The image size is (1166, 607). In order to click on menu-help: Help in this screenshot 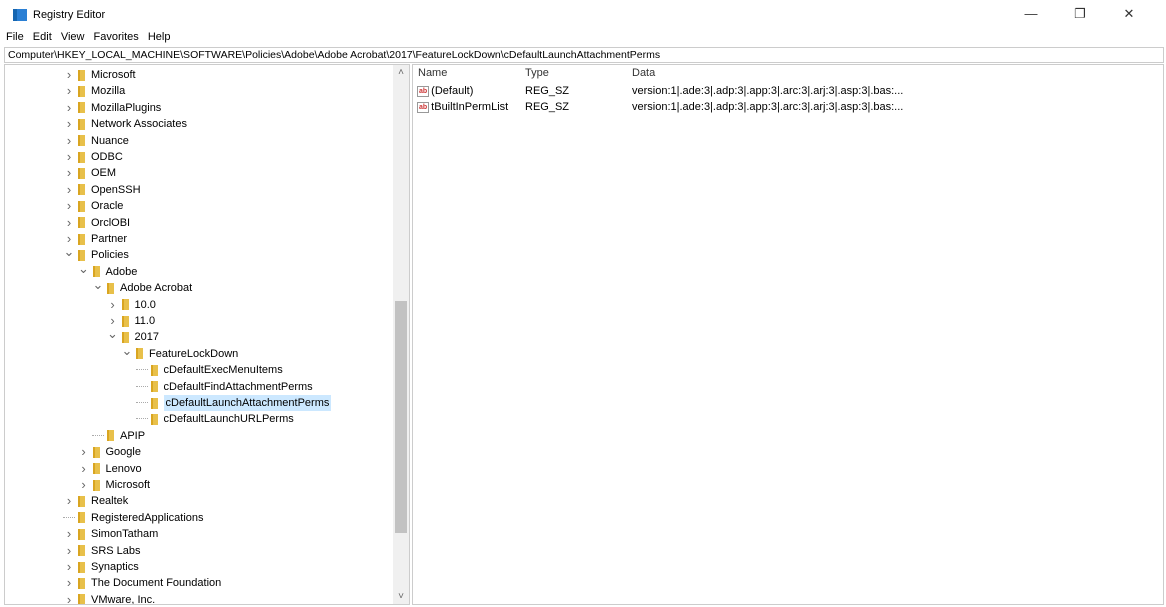, I will do `click(159, 37)`.